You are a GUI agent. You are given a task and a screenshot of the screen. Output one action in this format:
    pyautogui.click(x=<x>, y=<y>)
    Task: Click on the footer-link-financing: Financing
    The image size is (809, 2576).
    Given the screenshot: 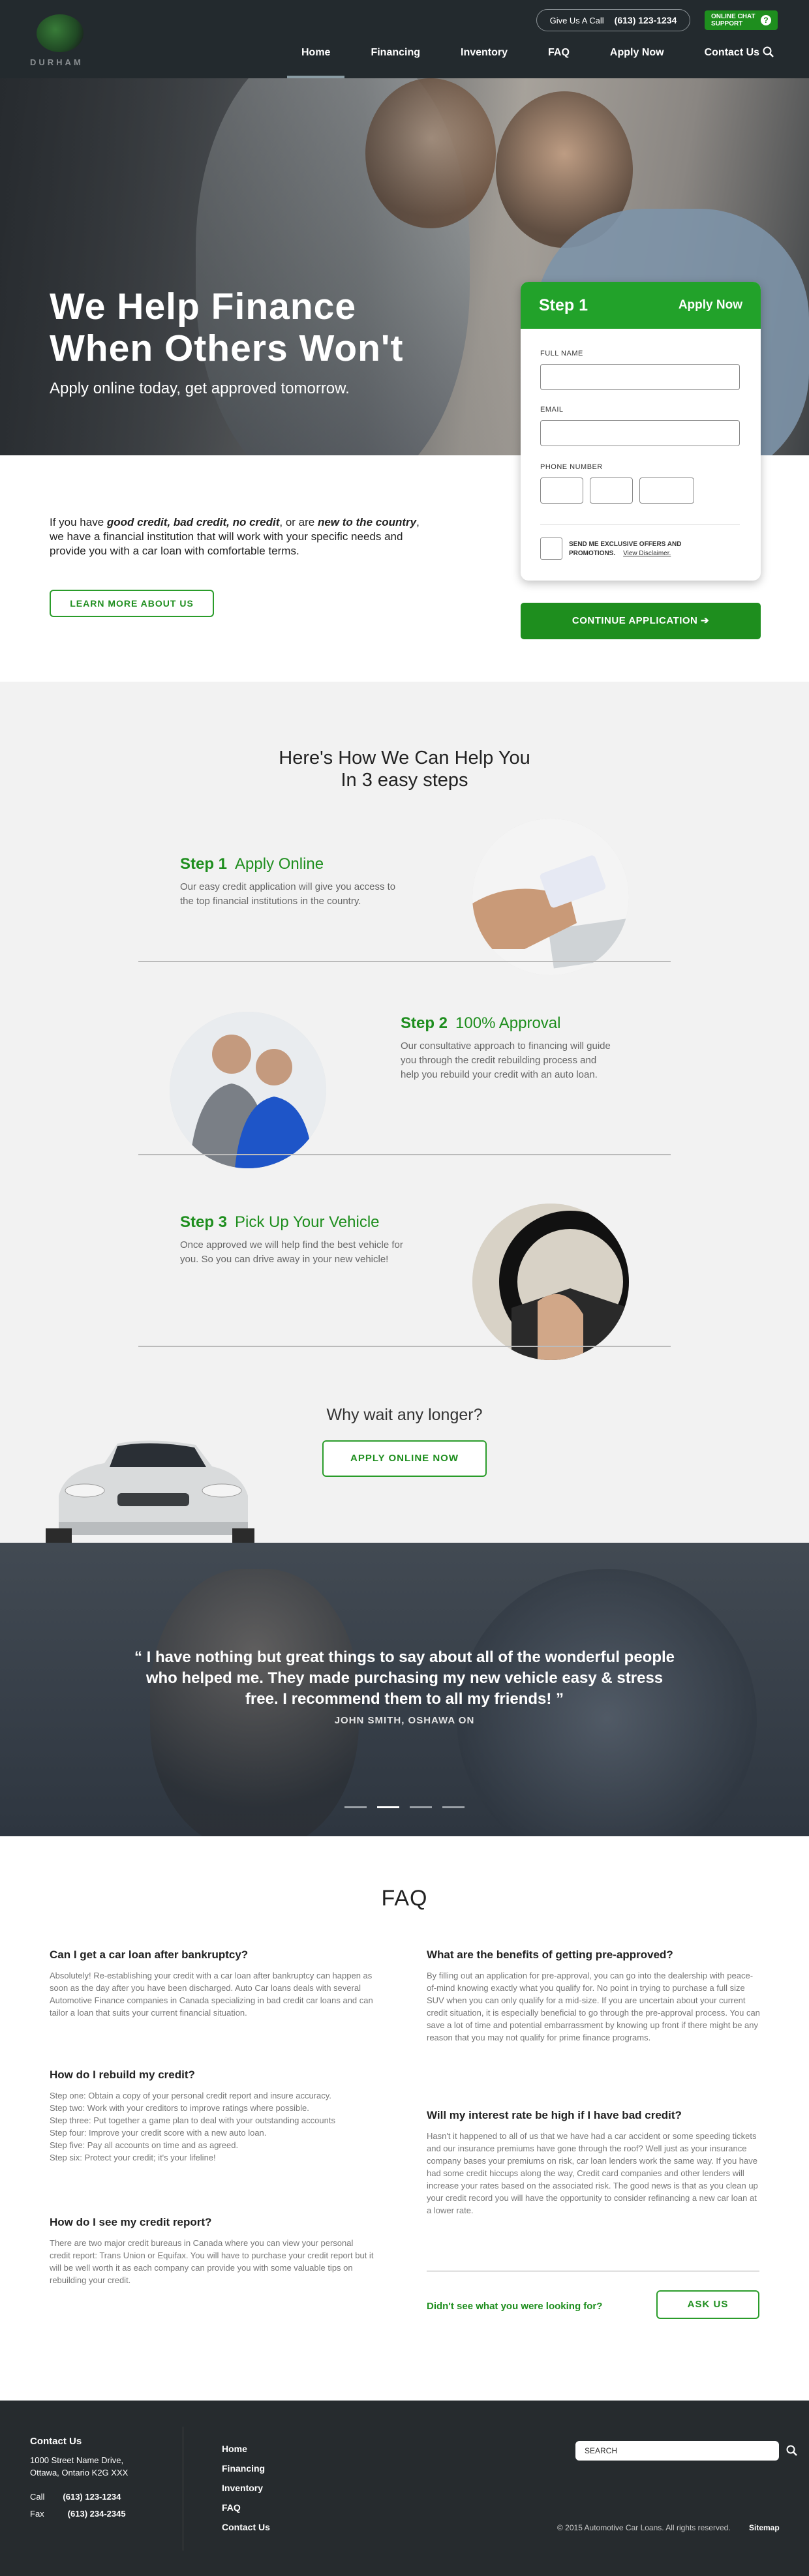 What is the action you would take?
    pyautogui.click(x=246, y=2468)
    